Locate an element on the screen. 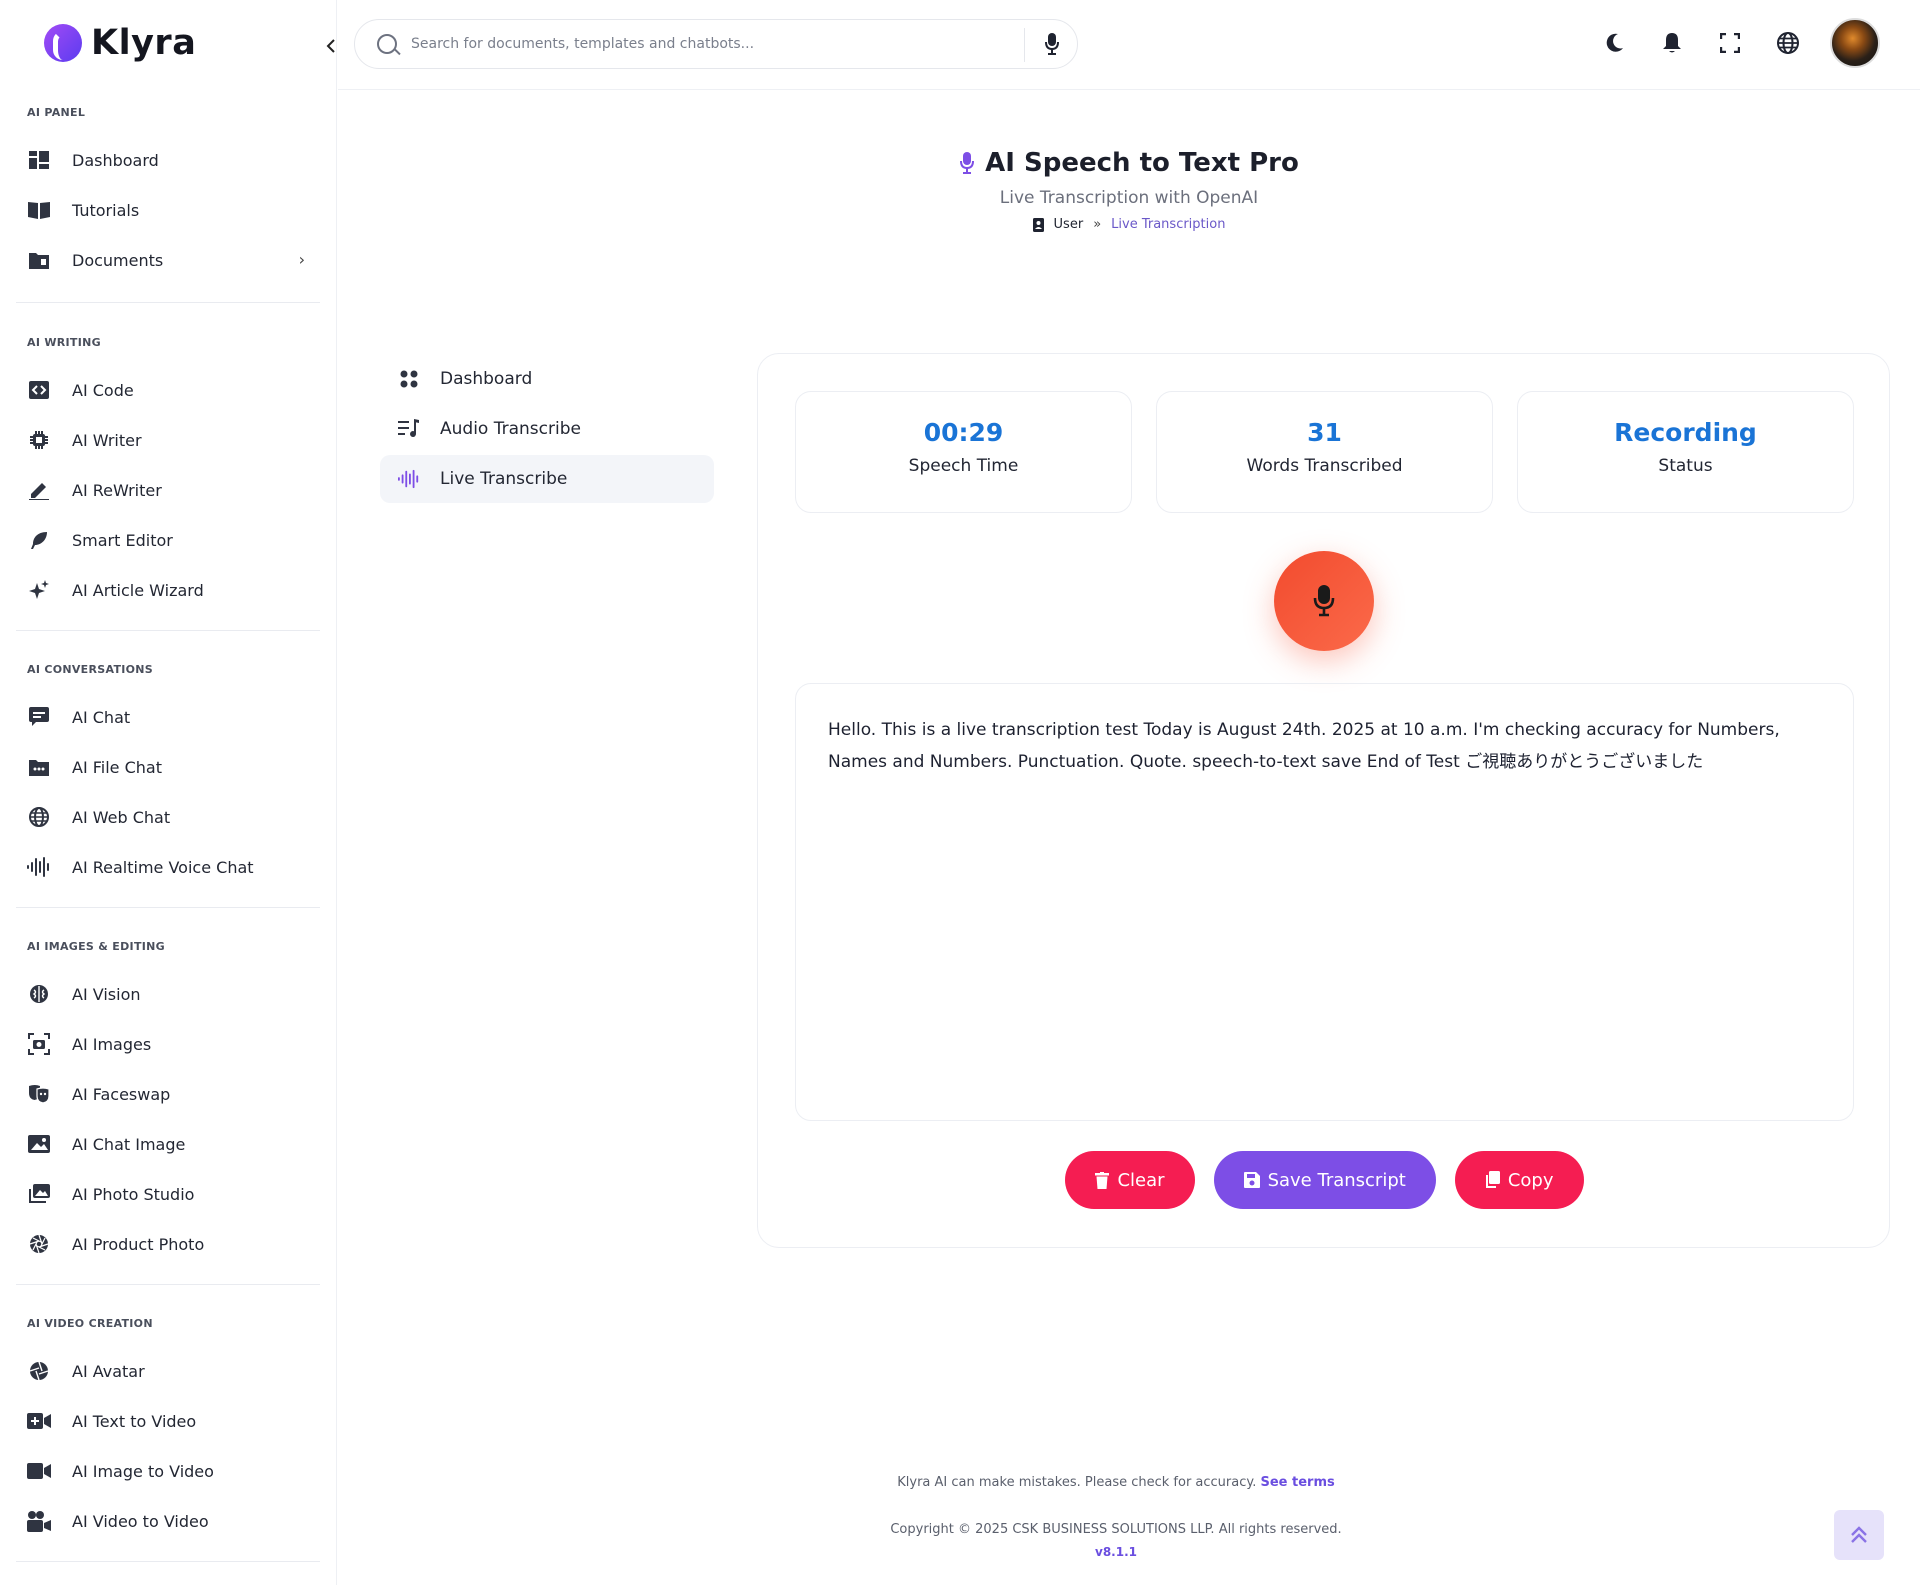 This screenshot has width=1920, height=1585. chat-icon is located at coordinates (39, 717).